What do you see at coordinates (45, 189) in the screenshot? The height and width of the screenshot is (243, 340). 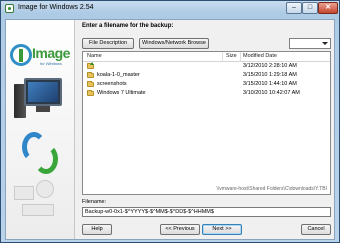 I see `disc-icon` at bounding box center [45, 189].